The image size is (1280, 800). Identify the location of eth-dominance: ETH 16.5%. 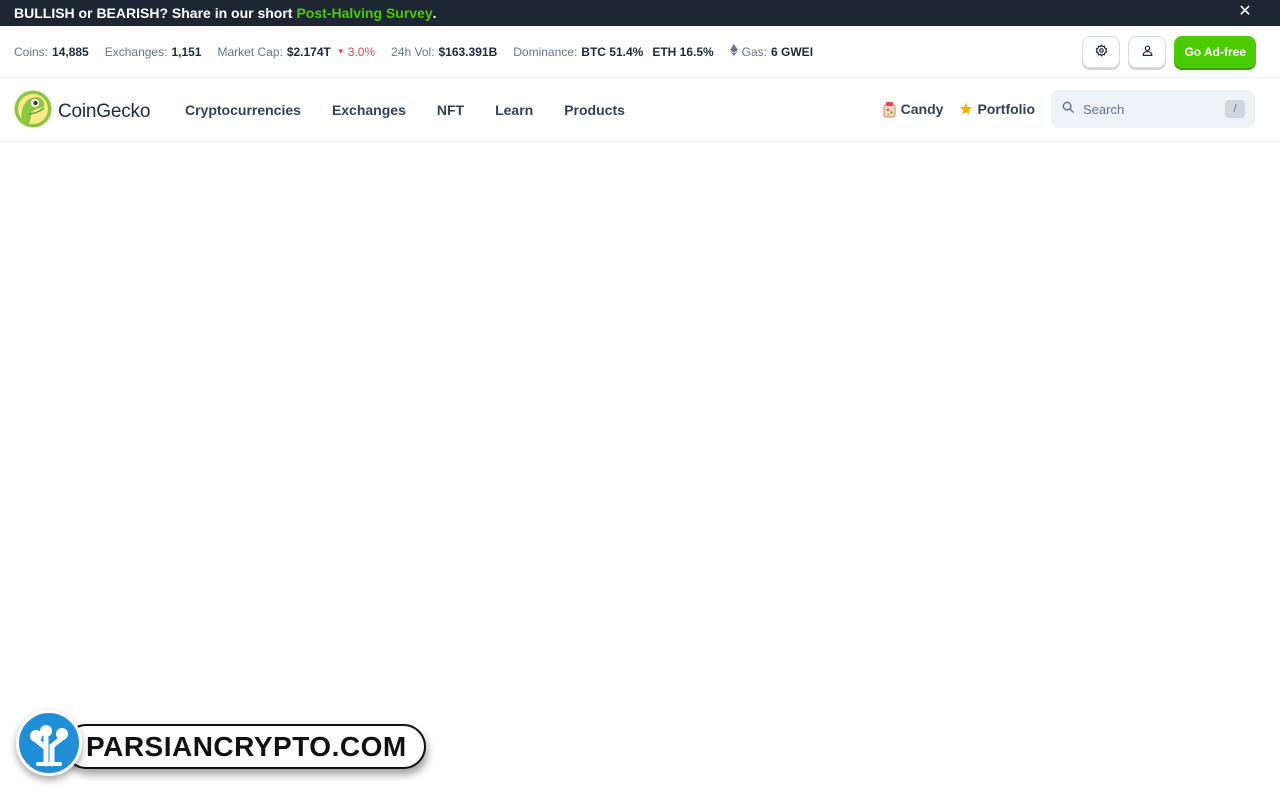
(683, 51).